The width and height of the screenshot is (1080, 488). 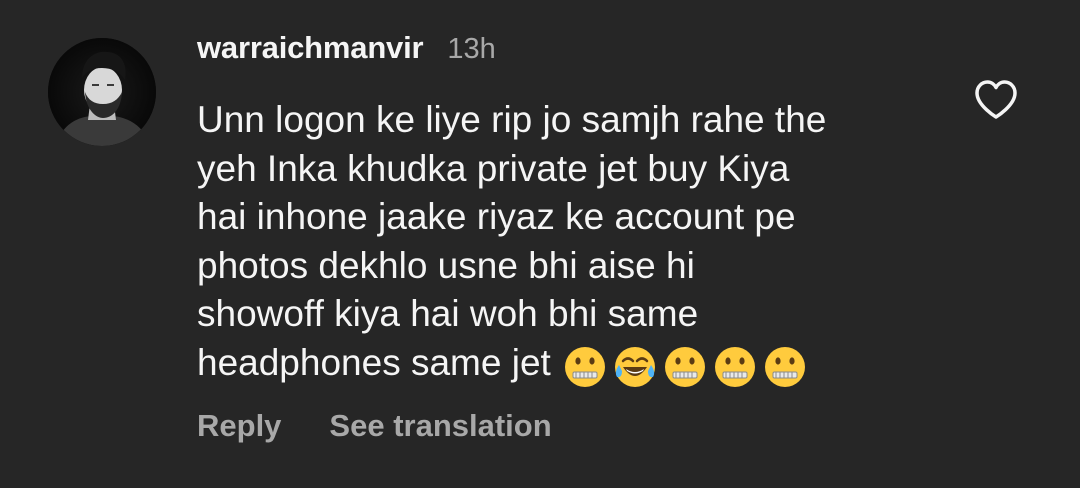 I want to click on reply-button: Reply, so click(x=239, y=426).